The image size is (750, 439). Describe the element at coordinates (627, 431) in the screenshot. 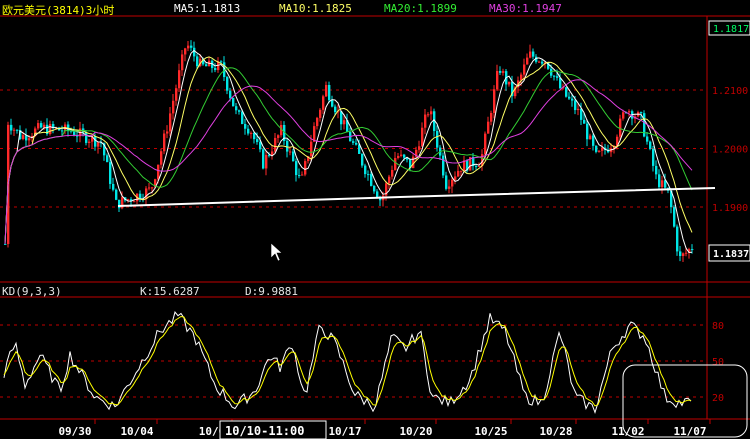

I see `date-label: 11/02` at that location.